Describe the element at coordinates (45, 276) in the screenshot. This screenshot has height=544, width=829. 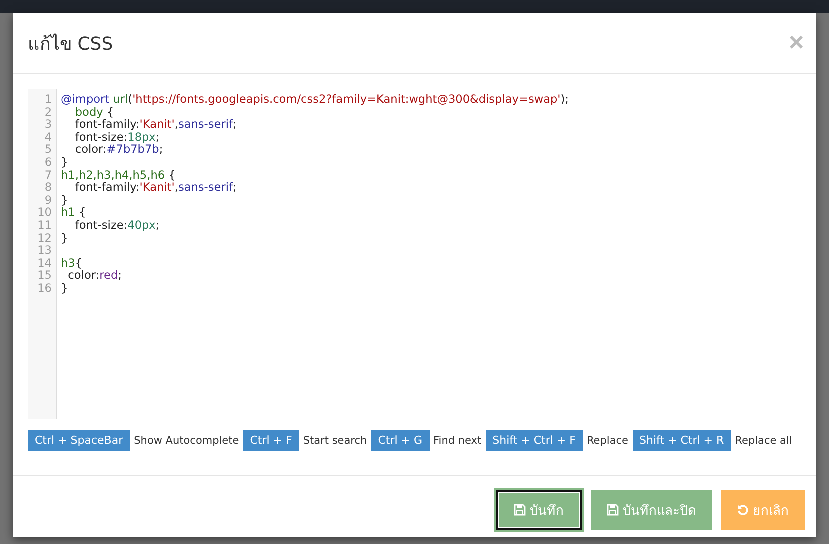
I see `line-number: 15` at that location.